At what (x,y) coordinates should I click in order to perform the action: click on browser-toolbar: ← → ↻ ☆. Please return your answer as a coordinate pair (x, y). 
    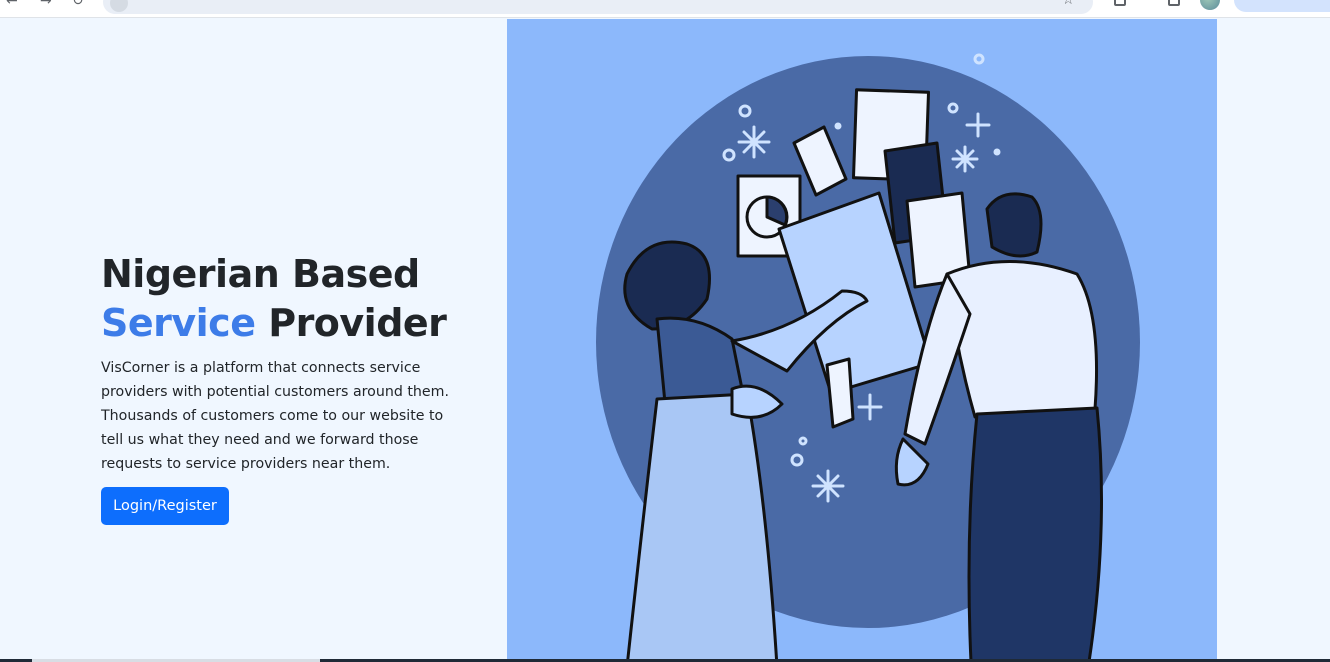
    Looking at the image, I should click on (665, 9).